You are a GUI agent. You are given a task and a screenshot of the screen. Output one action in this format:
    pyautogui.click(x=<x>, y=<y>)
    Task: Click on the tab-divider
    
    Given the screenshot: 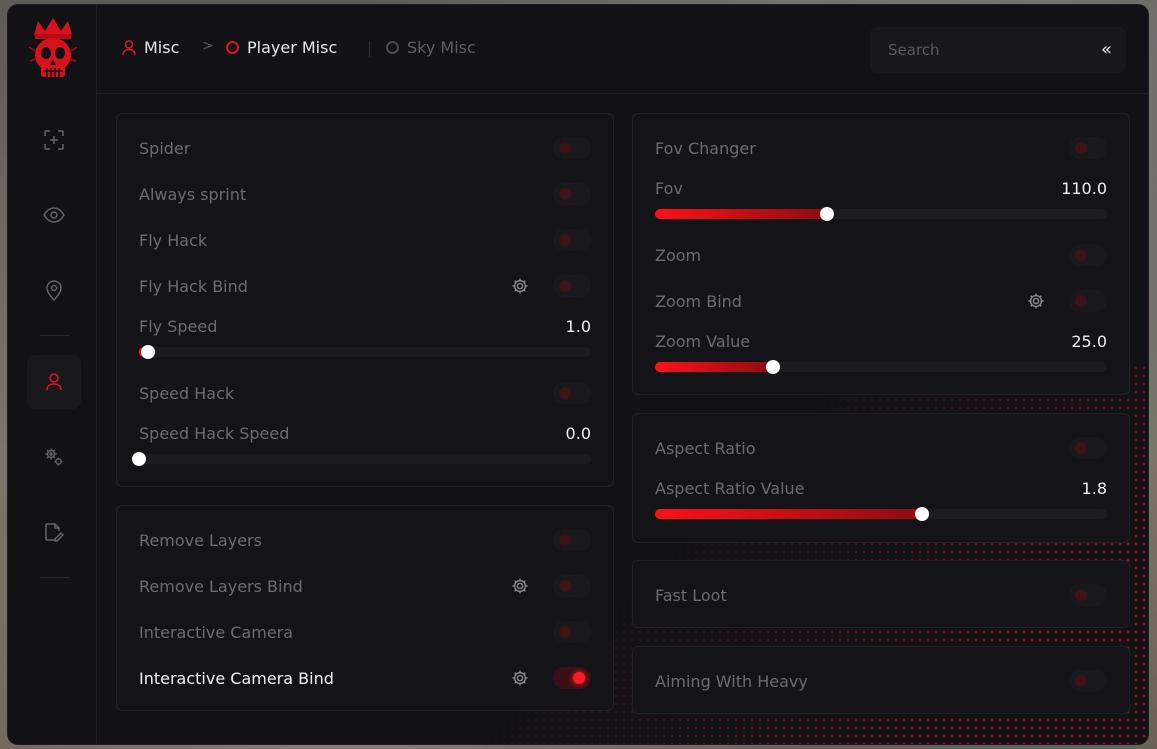 What is the action you would take?
    pyautogui.click(x=369, y=49)
    